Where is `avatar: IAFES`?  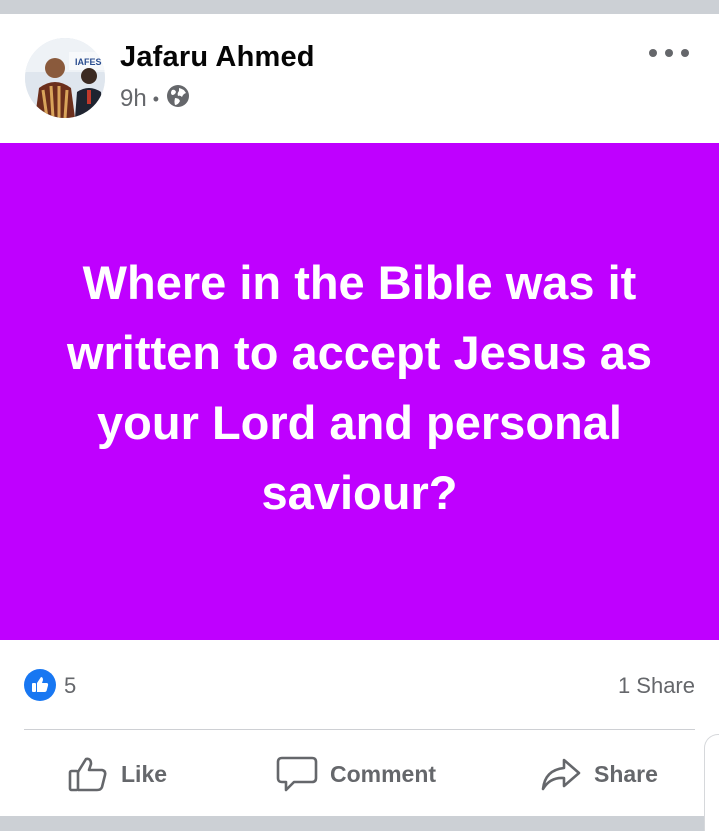
avatar: IAFES is located at coordinates (65, 78).